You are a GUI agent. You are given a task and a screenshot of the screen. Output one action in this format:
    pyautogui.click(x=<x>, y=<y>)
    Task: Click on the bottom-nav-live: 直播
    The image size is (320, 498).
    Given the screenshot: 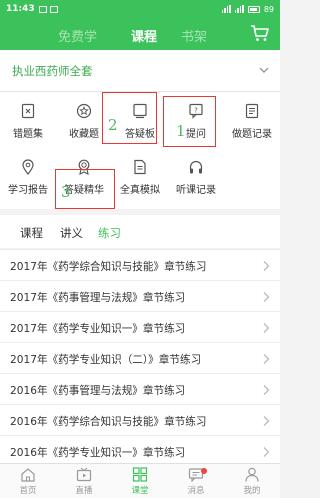 What is the action you would take?
    pyautogui.click(x=84, y=481)
    